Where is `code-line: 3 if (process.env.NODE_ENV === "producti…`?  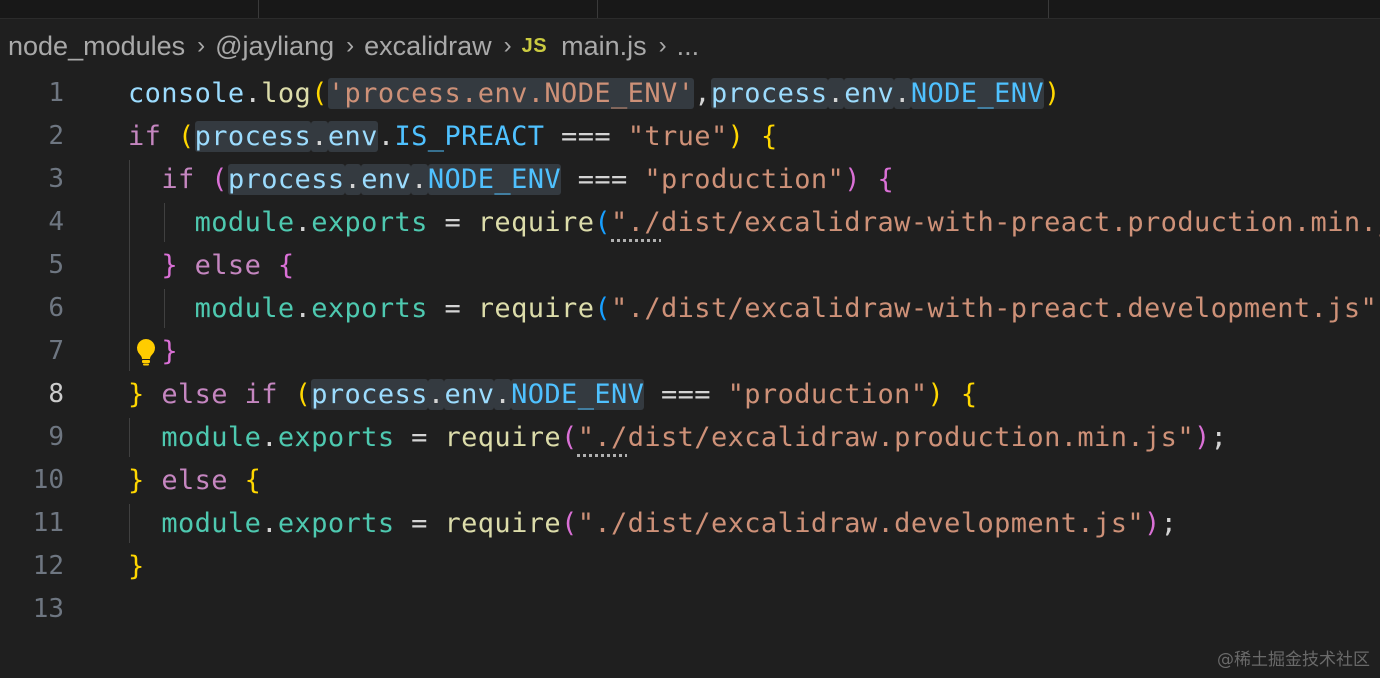
code-line: 3 if (process.env.NODE_ENV === "producti… is located at coordinates (690, 179).